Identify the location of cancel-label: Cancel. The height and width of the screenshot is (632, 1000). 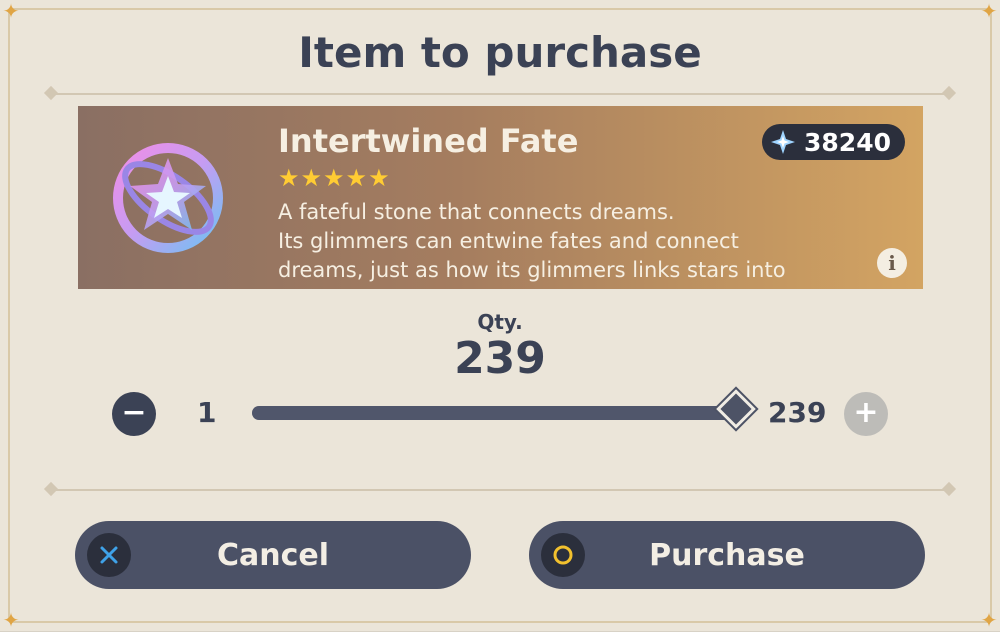
(273, 555).